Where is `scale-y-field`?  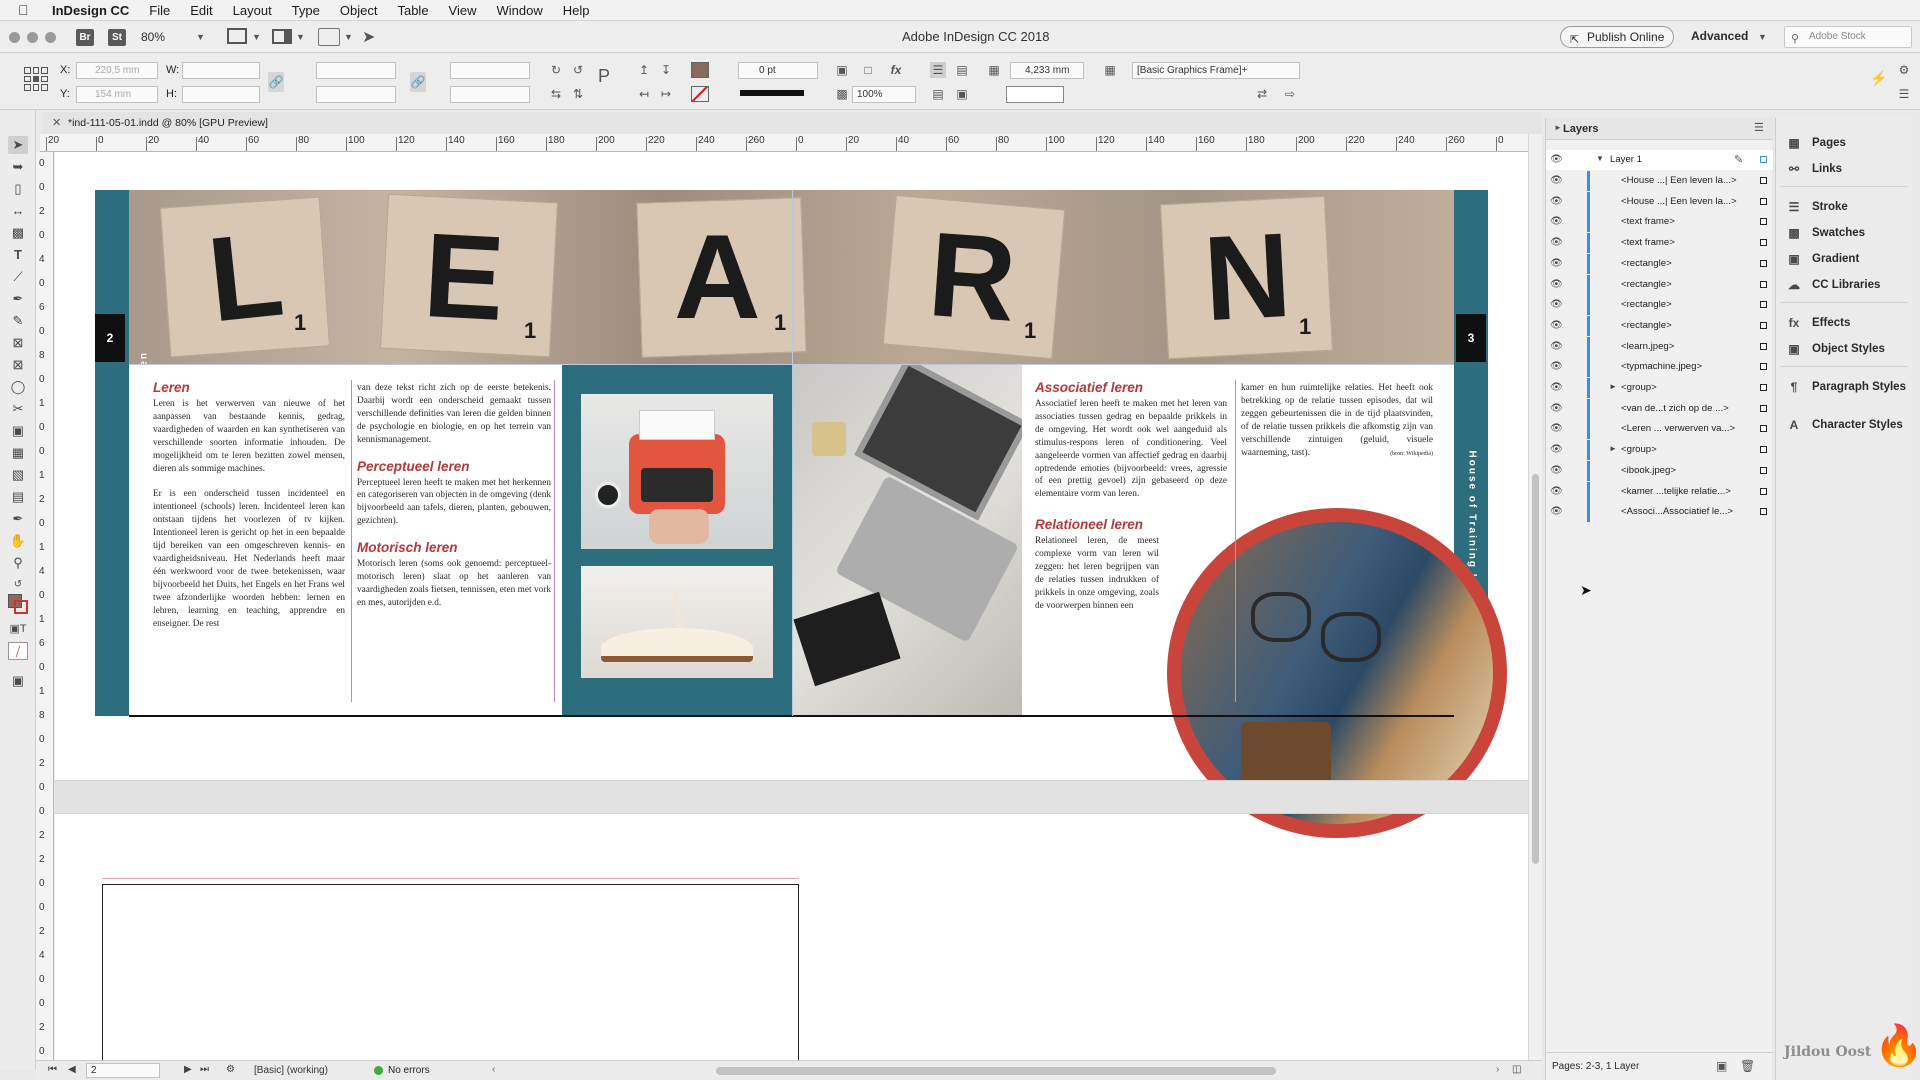
scale-y-field is located at coordinates (356, 94).